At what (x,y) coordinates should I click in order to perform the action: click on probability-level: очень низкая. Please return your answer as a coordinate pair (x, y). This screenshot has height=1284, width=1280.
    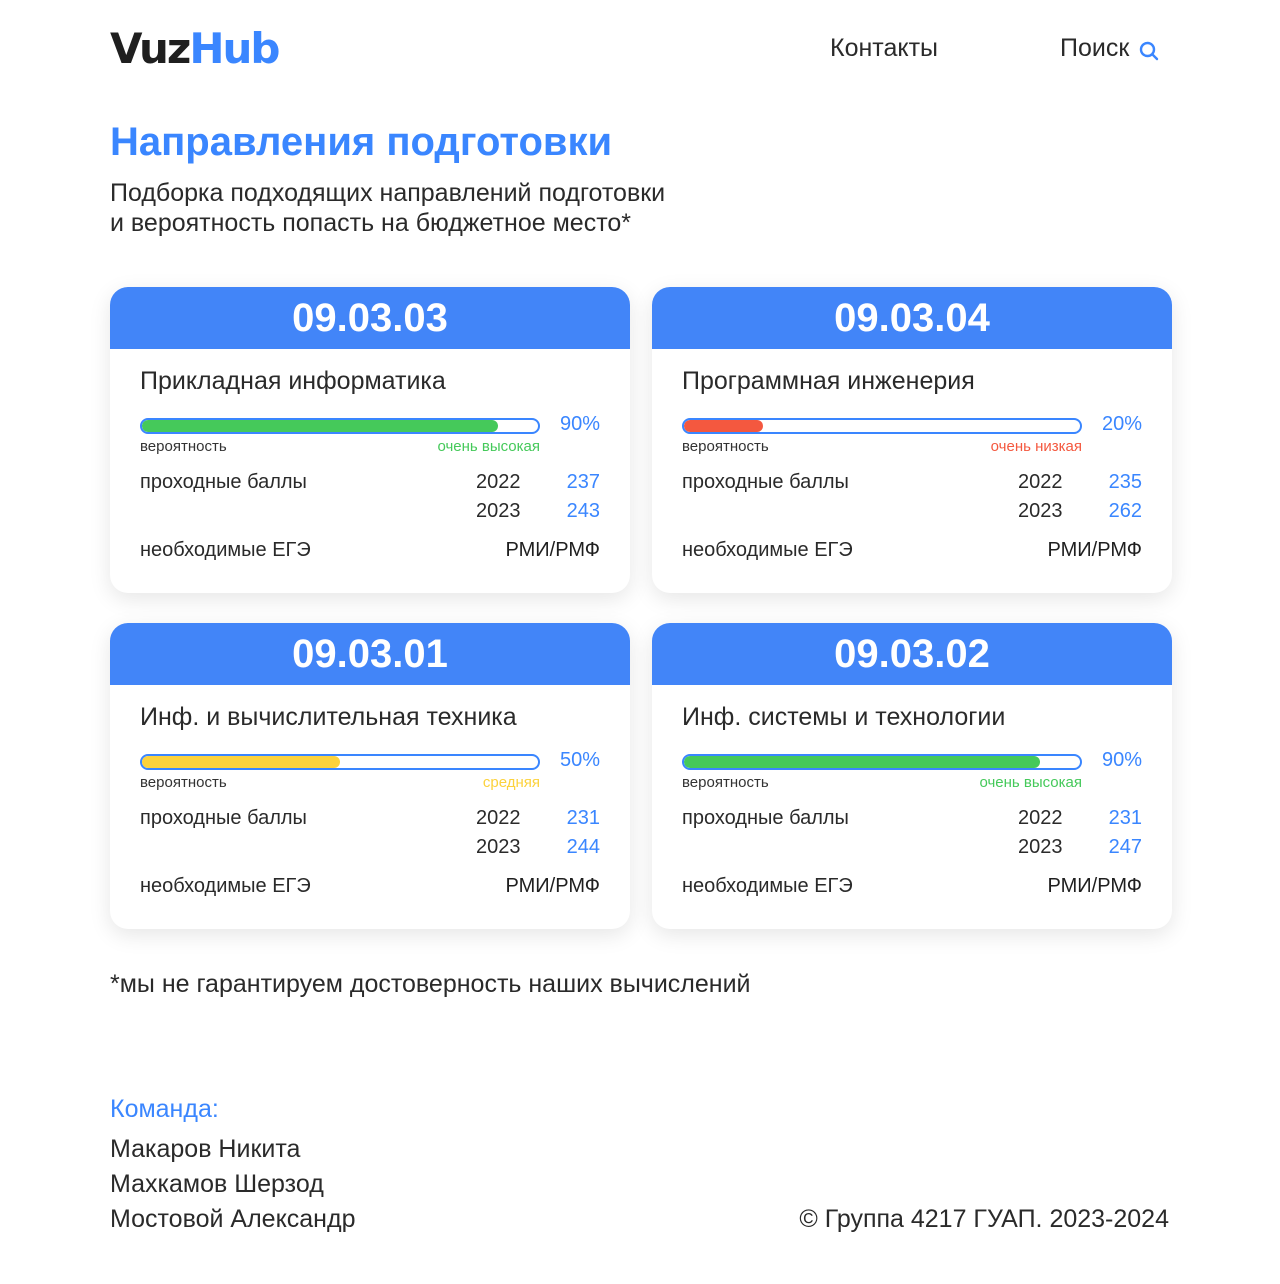
    Looking at the image, I should click on (1036, 446).